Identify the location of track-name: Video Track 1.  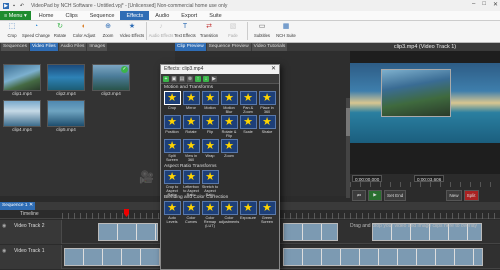
(29, 251).